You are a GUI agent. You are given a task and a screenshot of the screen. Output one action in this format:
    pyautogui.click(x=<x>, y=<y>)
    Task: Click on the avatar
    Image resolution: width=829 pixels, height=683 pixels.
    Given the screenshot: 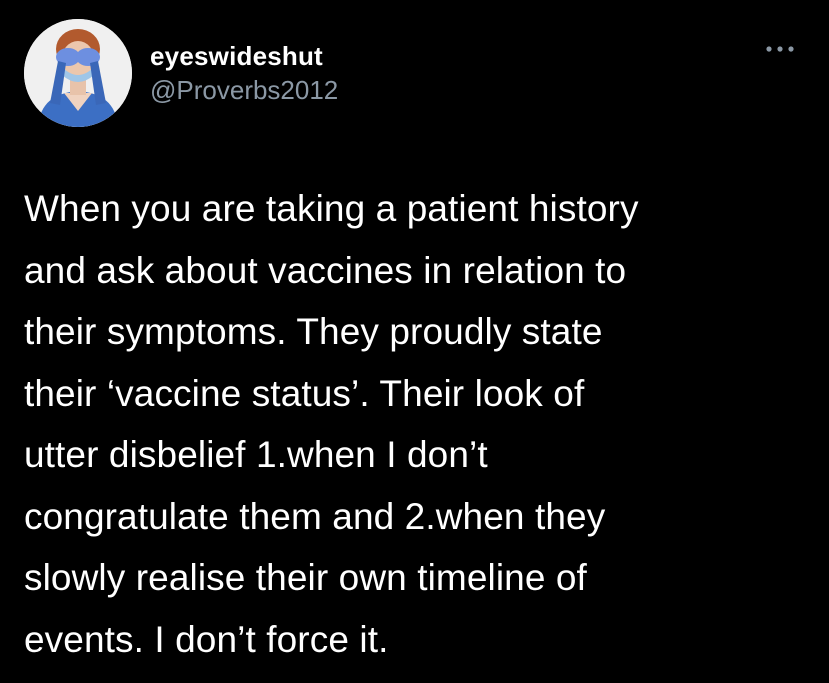 What is the action you would take?
    pyautogui.click(x=78, y=73)
    